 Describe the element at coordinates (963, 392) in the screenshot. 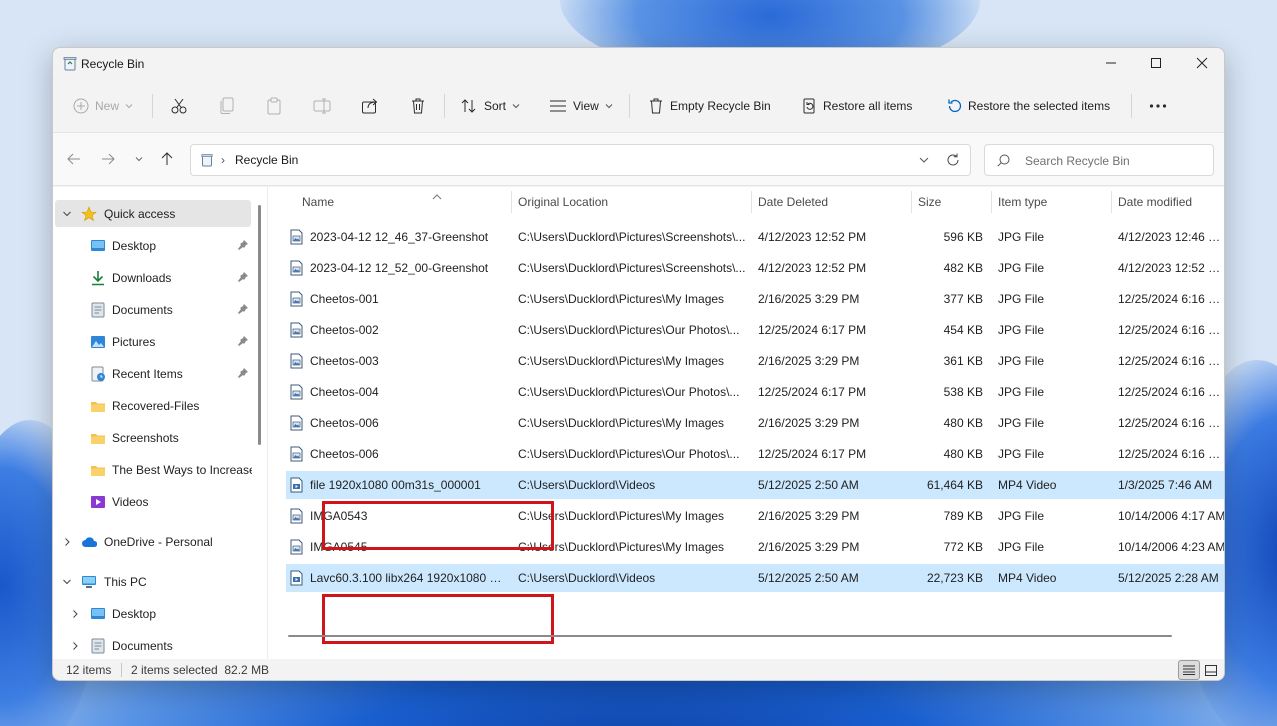

I see `cell-size: 538 KB` at that location.